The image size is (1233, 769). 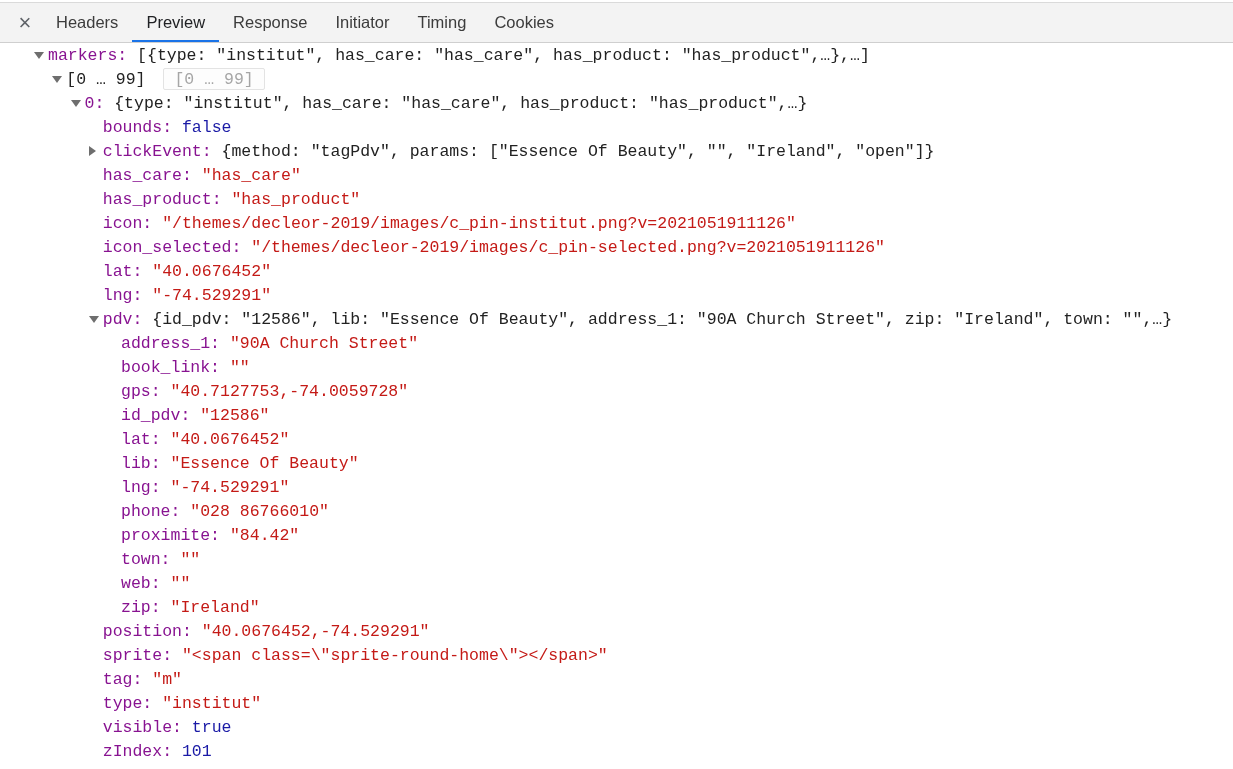 I want to click on property-key: town:, so click(x=146, y=559).